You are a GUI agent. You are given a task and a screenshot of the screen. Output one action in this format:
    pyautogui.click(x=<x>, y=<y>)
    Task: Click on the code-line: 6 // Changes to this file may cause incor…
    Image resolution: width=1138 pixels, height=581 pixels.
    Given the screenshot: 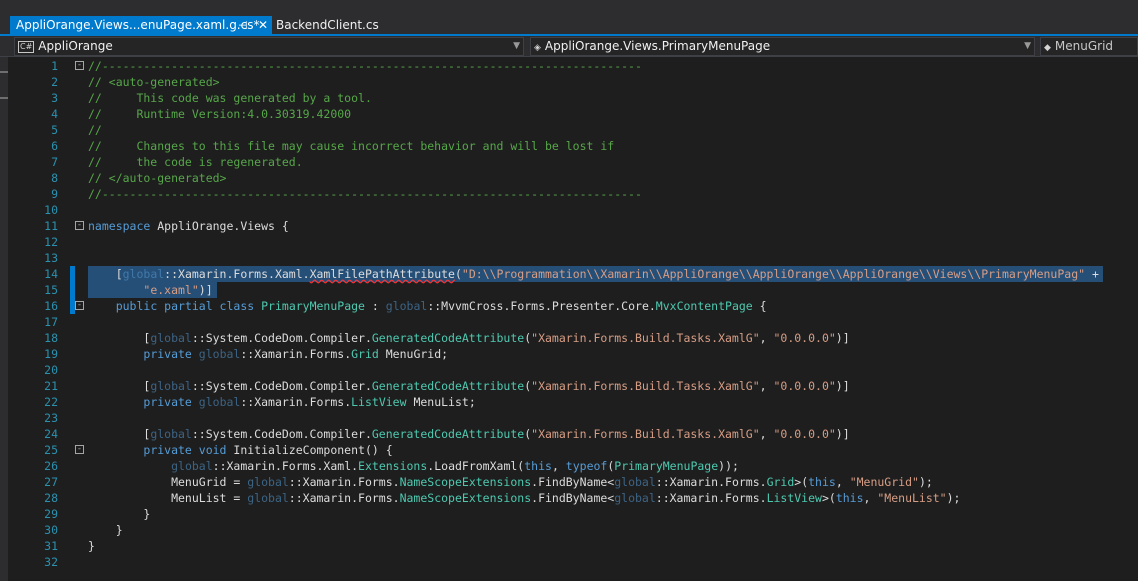 What is the action you would take?
    pyautogui.click(x=573, y=146)
    